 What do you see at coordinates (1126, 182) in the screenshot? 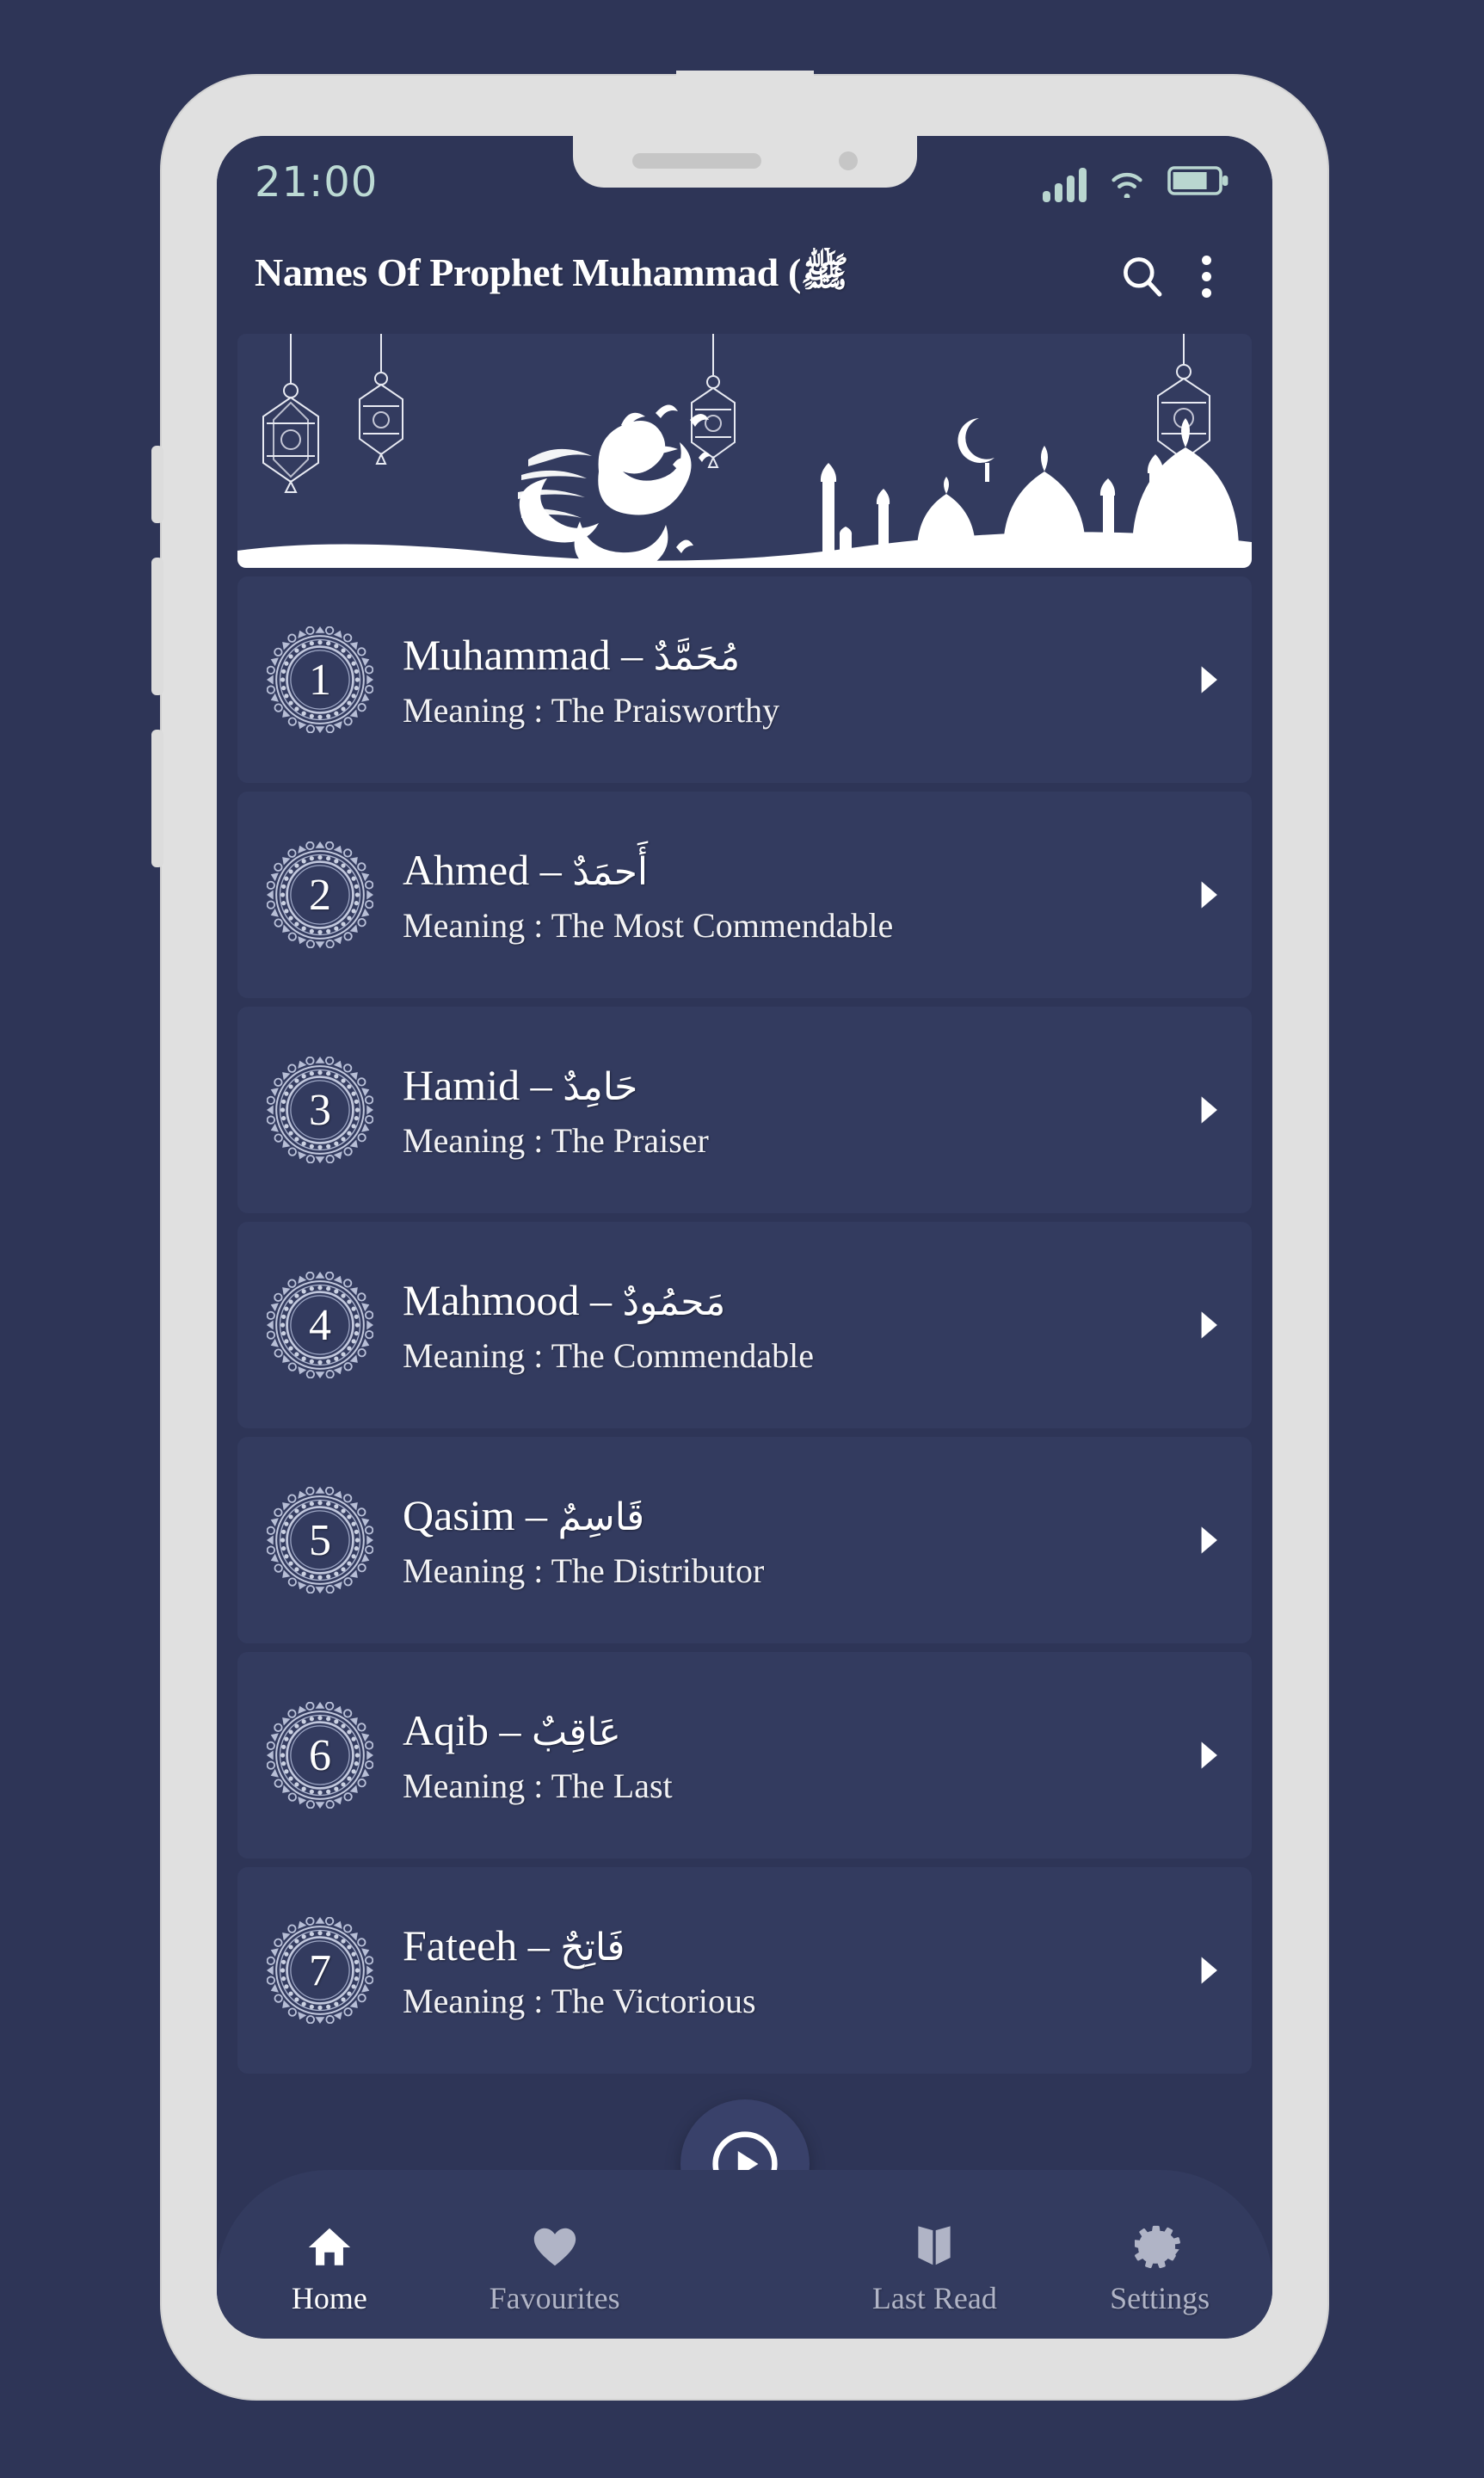
I see `wifi-icon` at bounding box center [1126, 182].